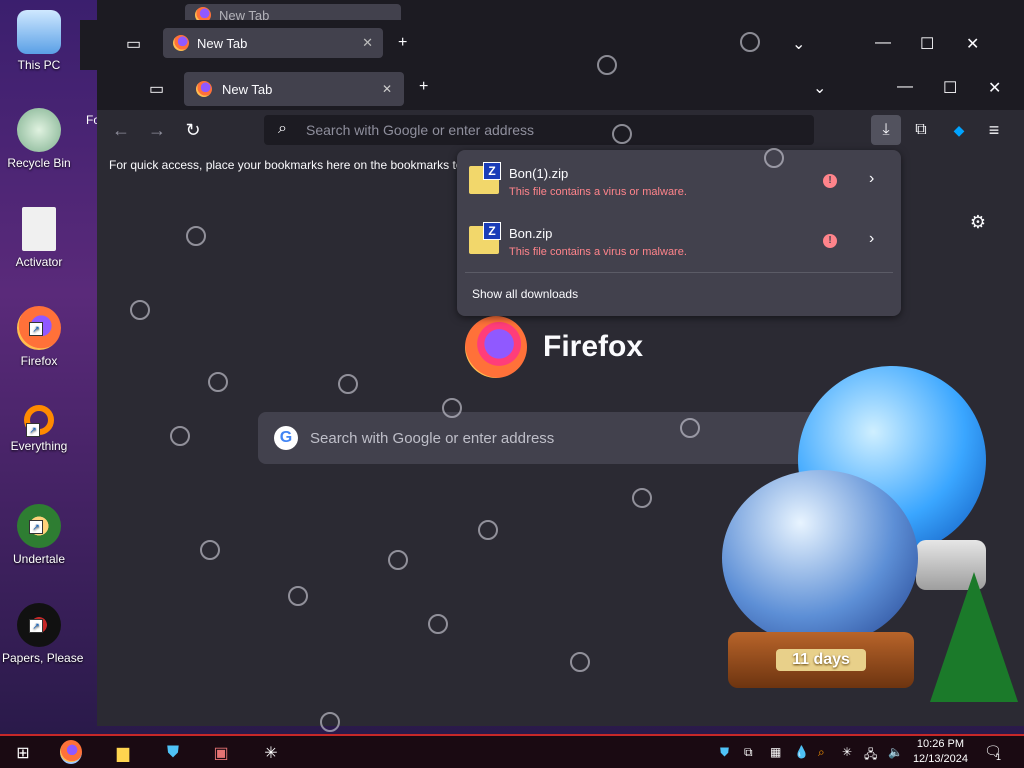 This screenshot has height=768, width=1024. I want to click on page-search-placeholder: Search with Google or enter address, so click(432, 438).